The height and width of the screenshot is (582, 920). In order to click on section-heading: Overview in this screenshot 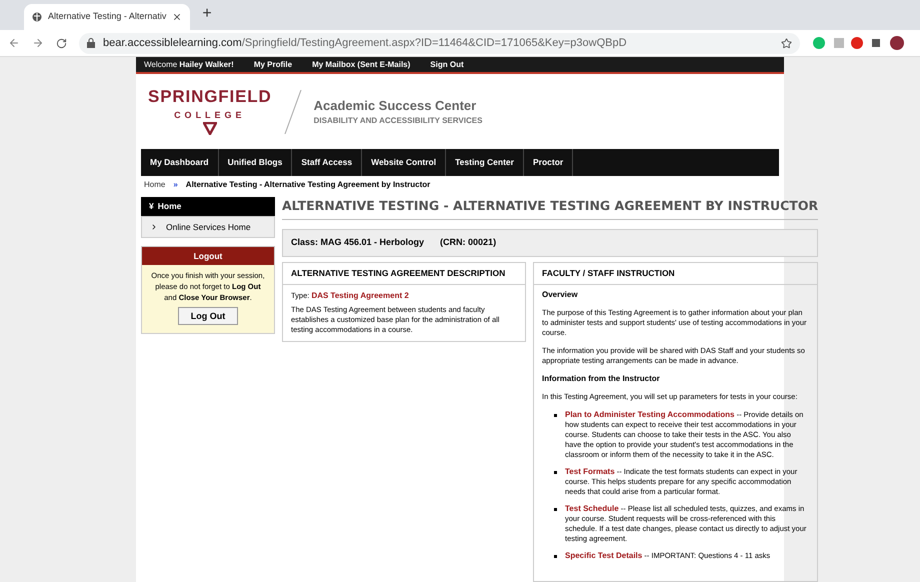, I will do `click(560, 295)`.